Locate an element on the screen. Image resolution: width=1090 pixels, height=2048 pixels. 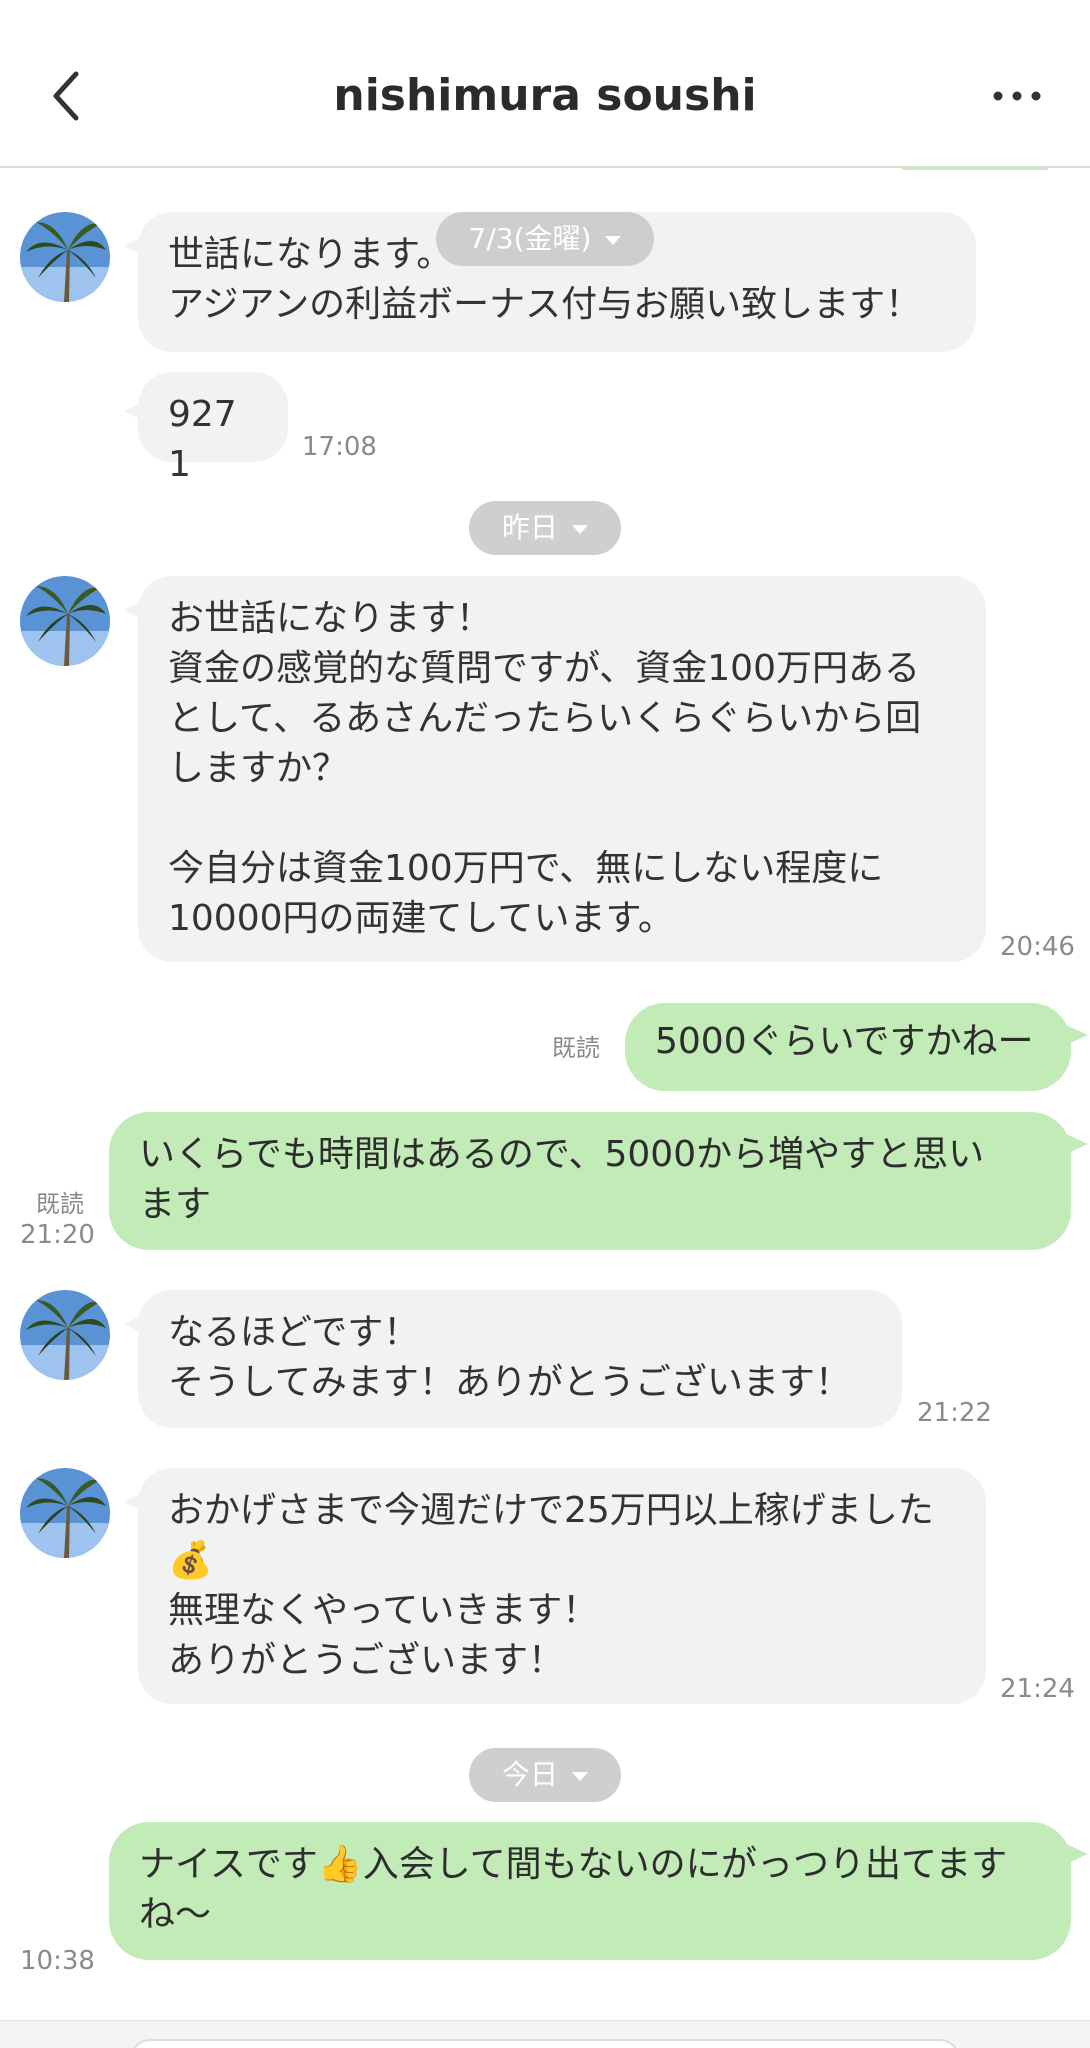
chevron-left-icon is located at coordinates (66, 96).